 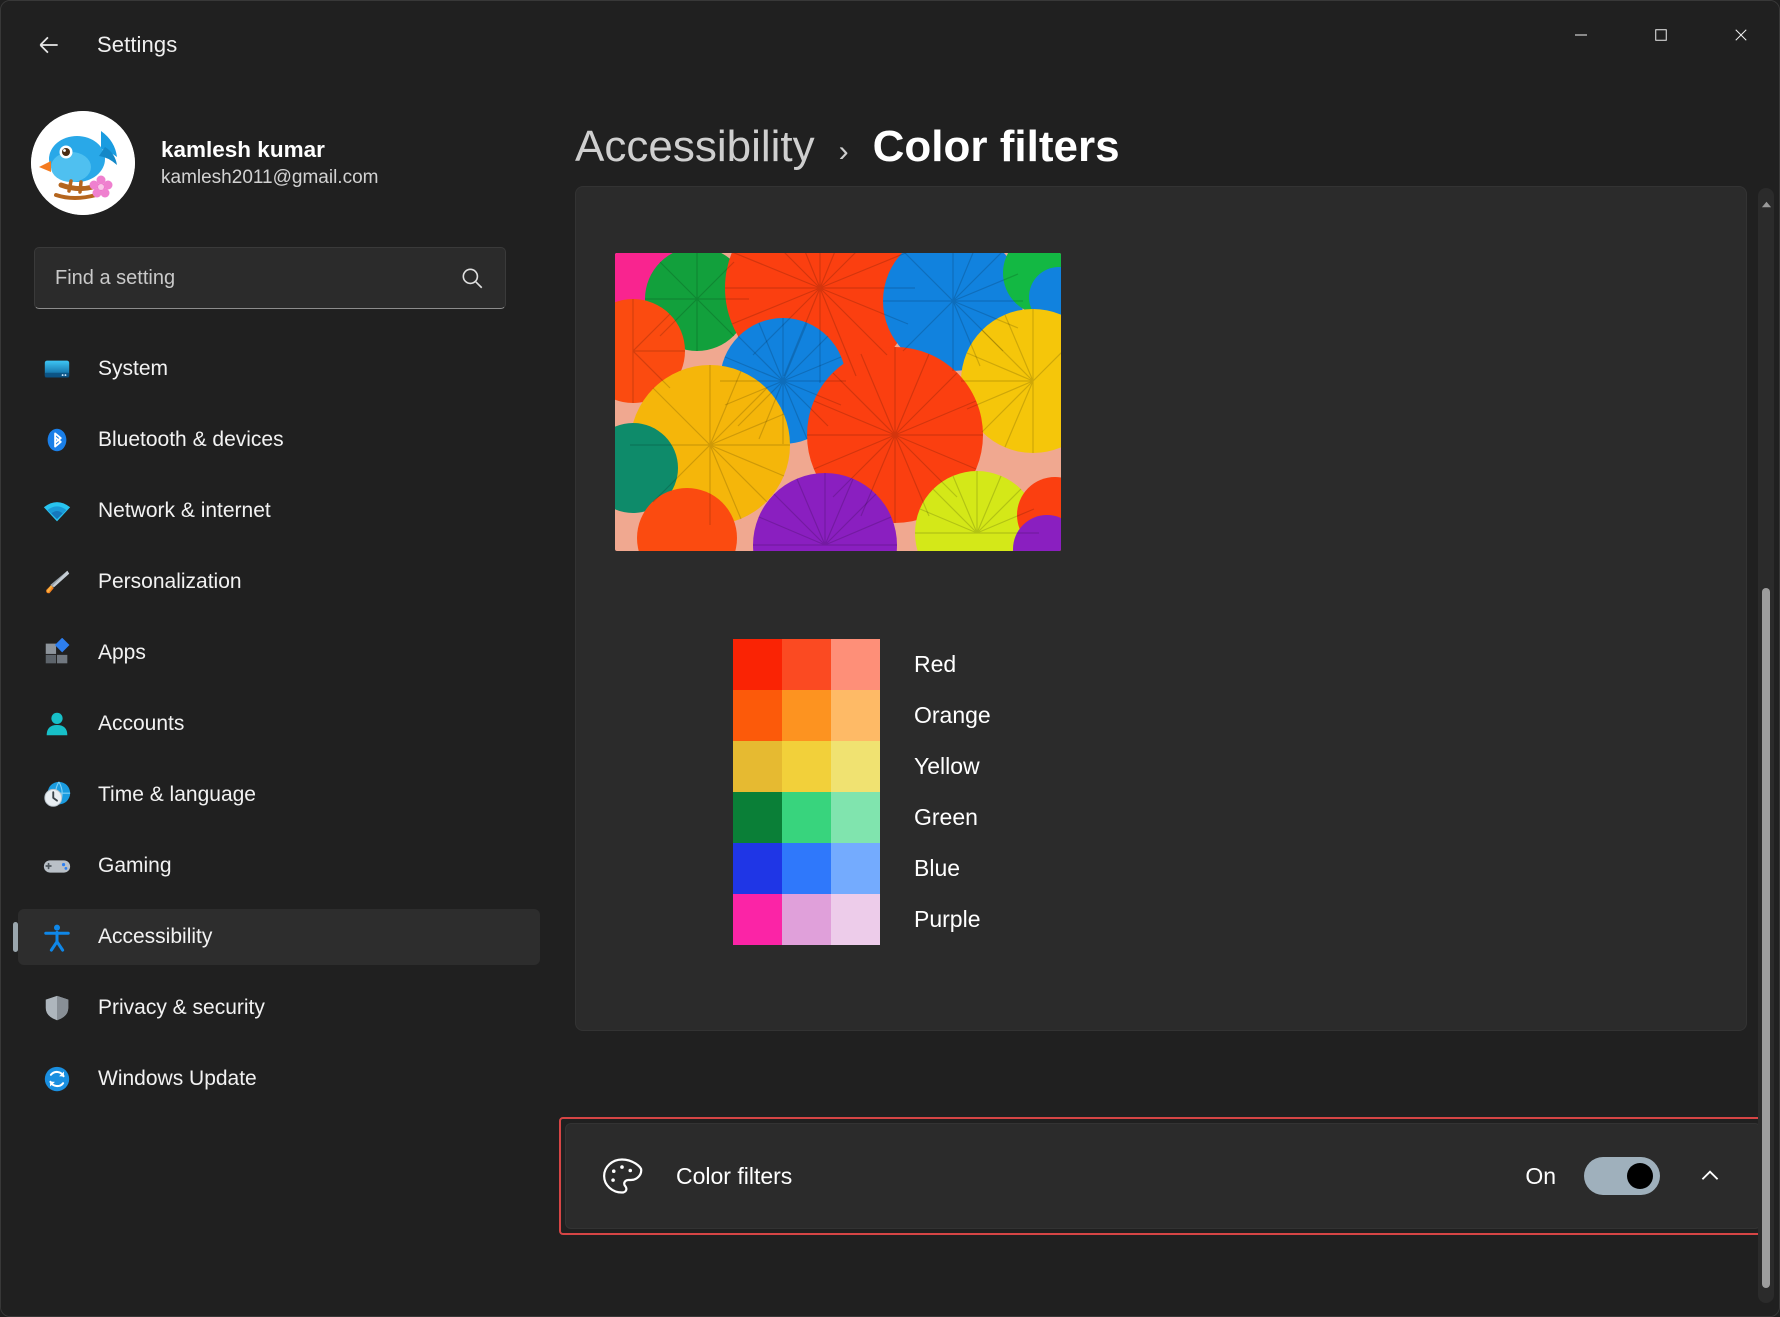 I want to click on sidebar-item-label: Accessibility, so click(x=155, y=936).